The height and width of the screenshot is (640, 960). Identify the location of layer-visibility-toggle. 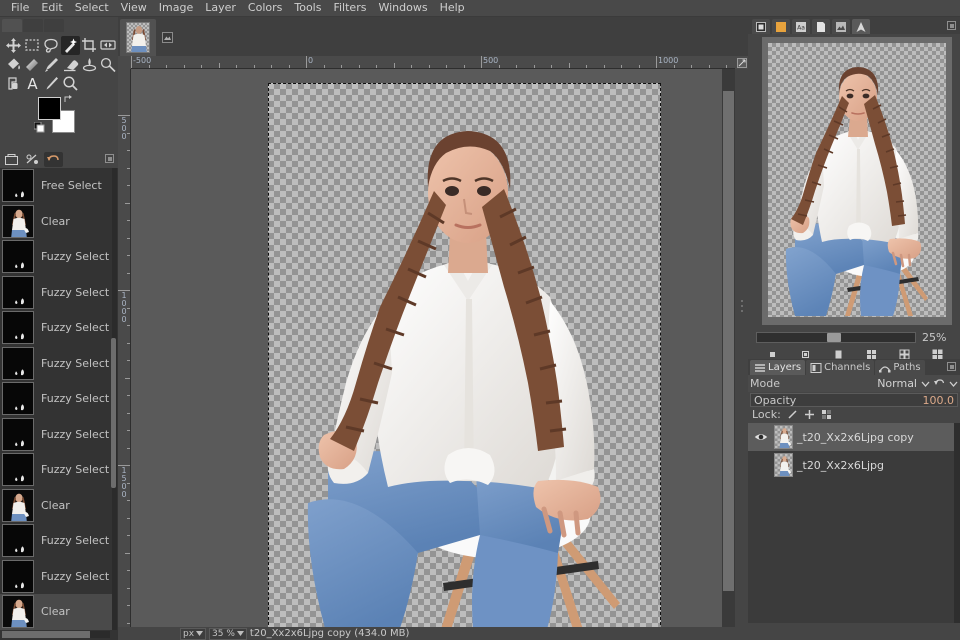
(761, 437).